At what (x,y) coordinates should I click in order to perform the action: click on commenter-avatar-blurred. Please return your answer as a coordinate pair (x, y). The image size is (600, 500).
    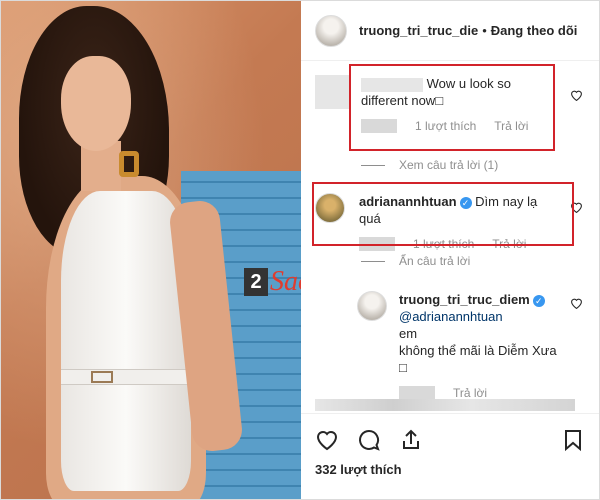
    Looking at the image, I should click on (332, 92).